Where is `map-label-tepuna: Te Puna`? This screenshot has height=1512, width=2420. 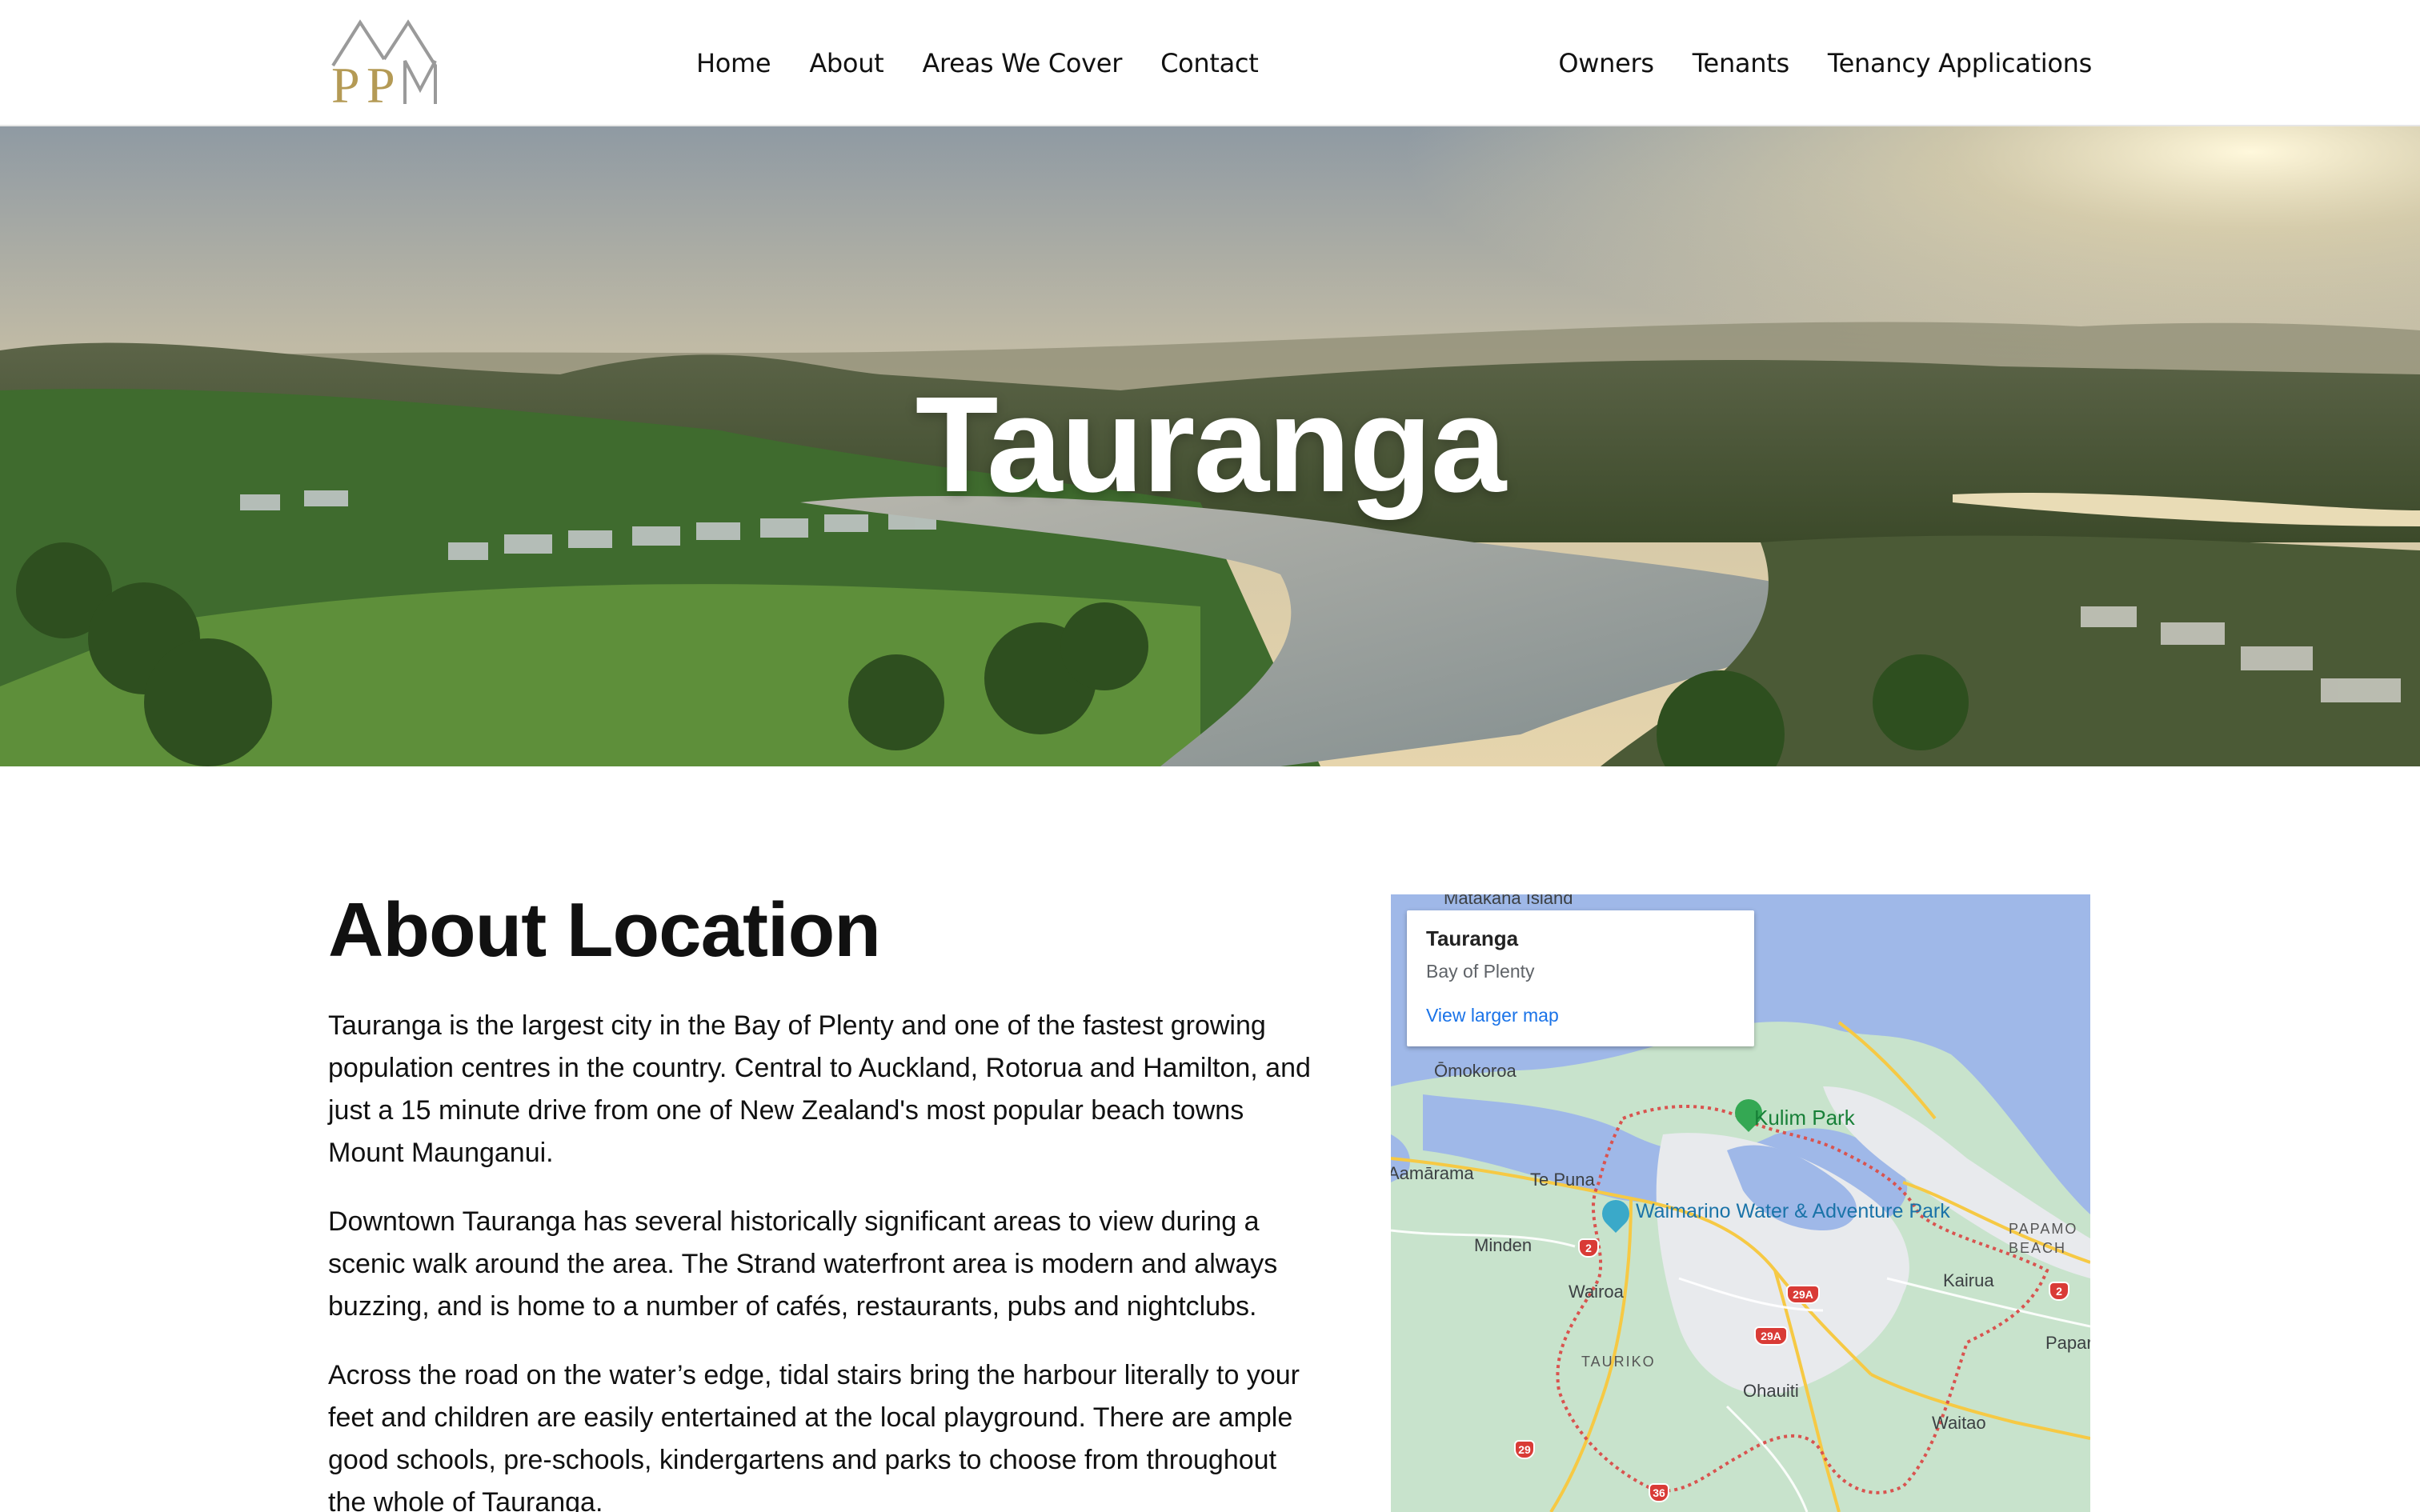 map-label-tepuna: Te Puna is located at coordinates (1562, 1180).